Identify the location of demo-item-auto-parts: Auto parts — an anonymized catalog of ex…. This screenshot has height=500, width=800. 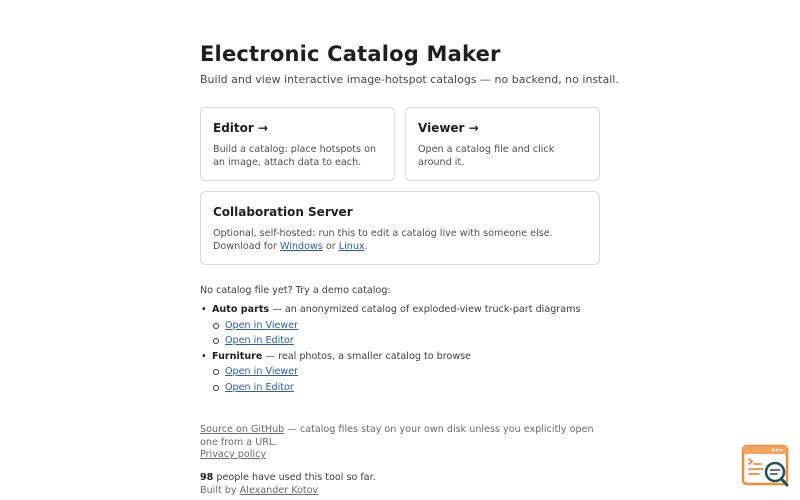
(400, 325).